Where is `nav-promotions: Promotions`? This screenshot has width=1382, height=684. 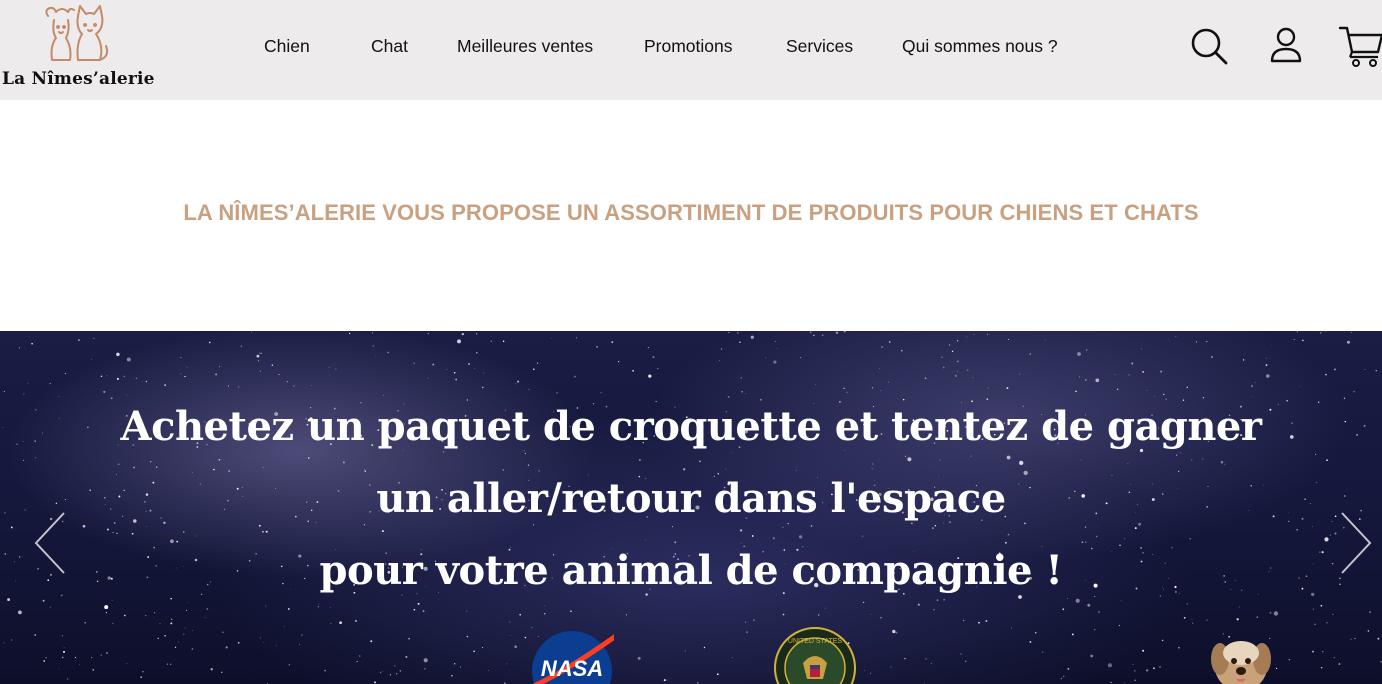 nav-promotions: Promotions is located at coordinates (688, 46).